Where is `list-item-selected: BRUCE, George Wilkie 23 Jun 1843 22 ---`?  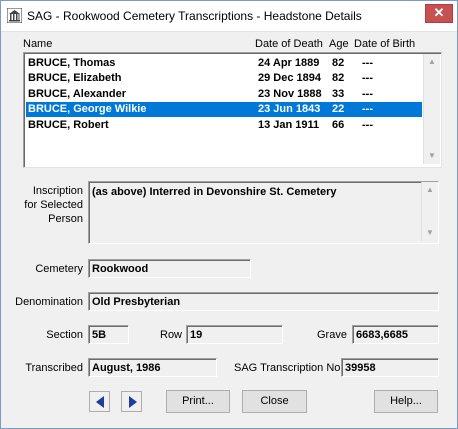 list-item-selected: BRUCE, George Wilkie 23 Jun 1843 22 --- is located at coordinates (224, 109).